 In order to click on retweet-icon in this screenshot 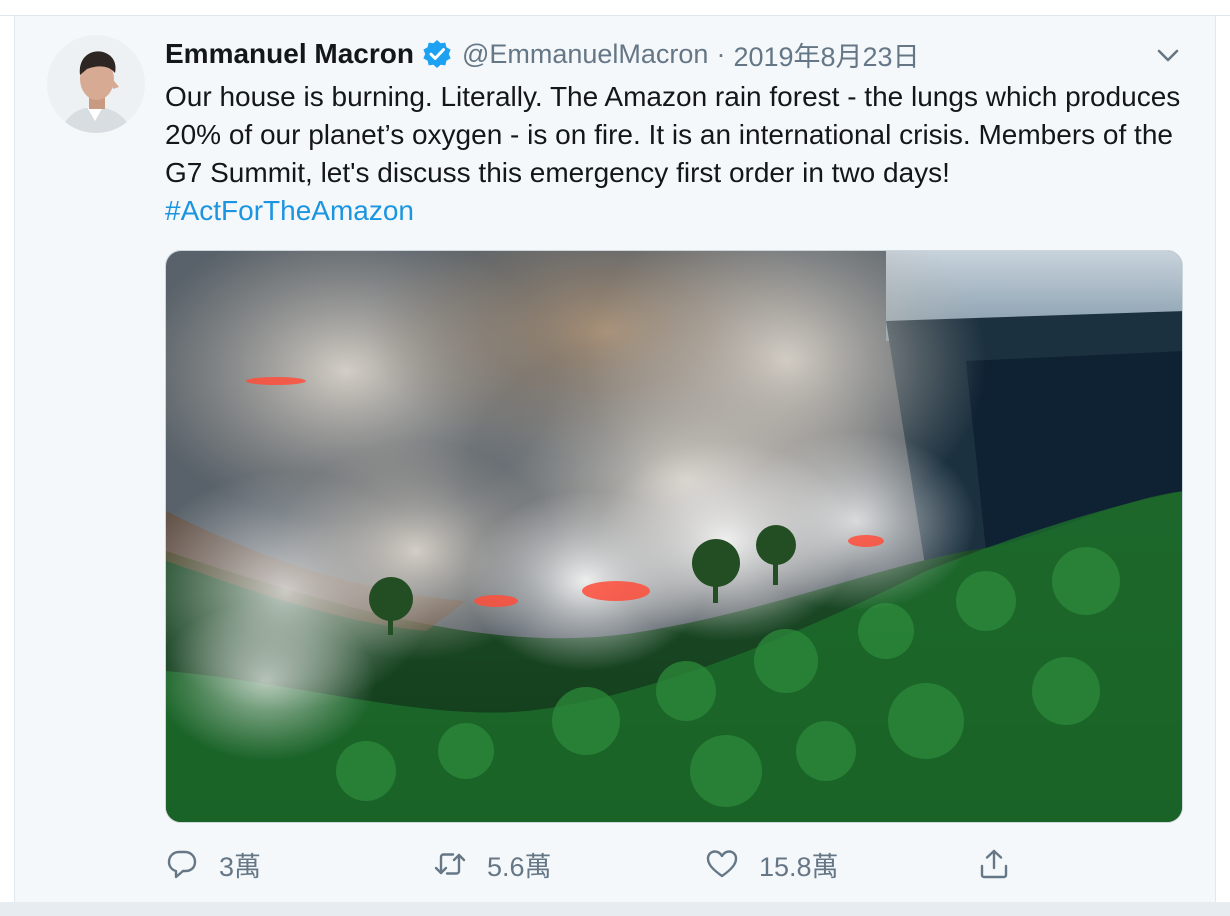, I will do `click(450, 864)`.